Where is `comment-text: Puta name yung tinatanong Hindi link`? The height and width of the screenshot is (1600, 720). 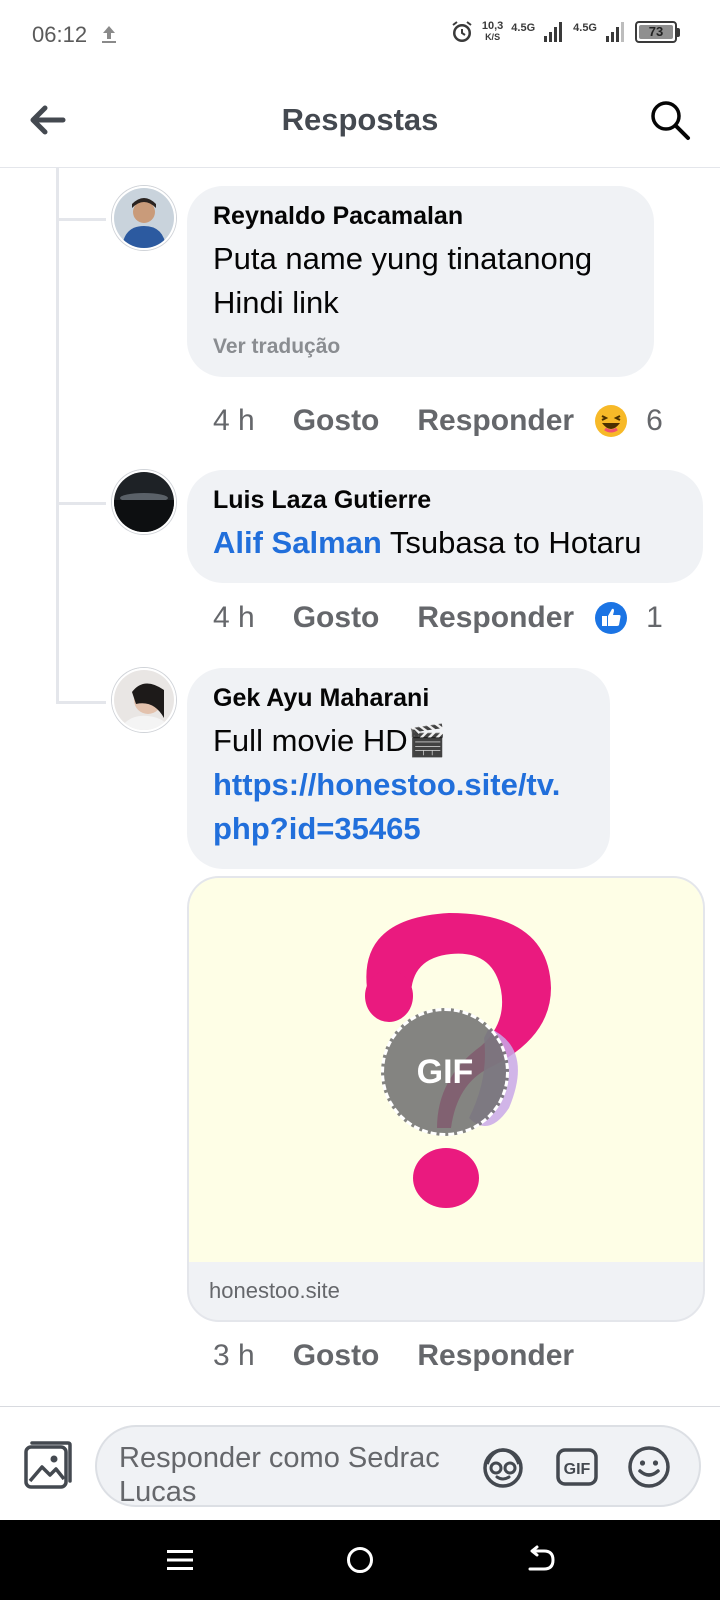
comment-text: Puta name yung tinatanong Hindi link is located at coordinates (403, 280).